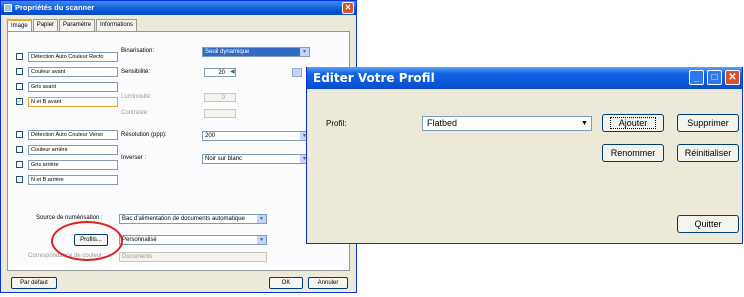  I want to click on image-type-item: Couleur arrière, so click(68, 150).